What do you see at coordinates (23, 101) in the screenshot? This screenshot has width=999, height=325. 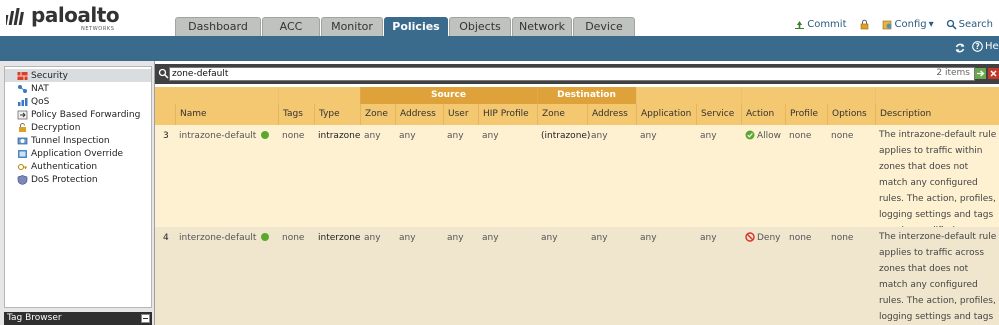 I see `qos-icon` at bounding box center [23, 101].